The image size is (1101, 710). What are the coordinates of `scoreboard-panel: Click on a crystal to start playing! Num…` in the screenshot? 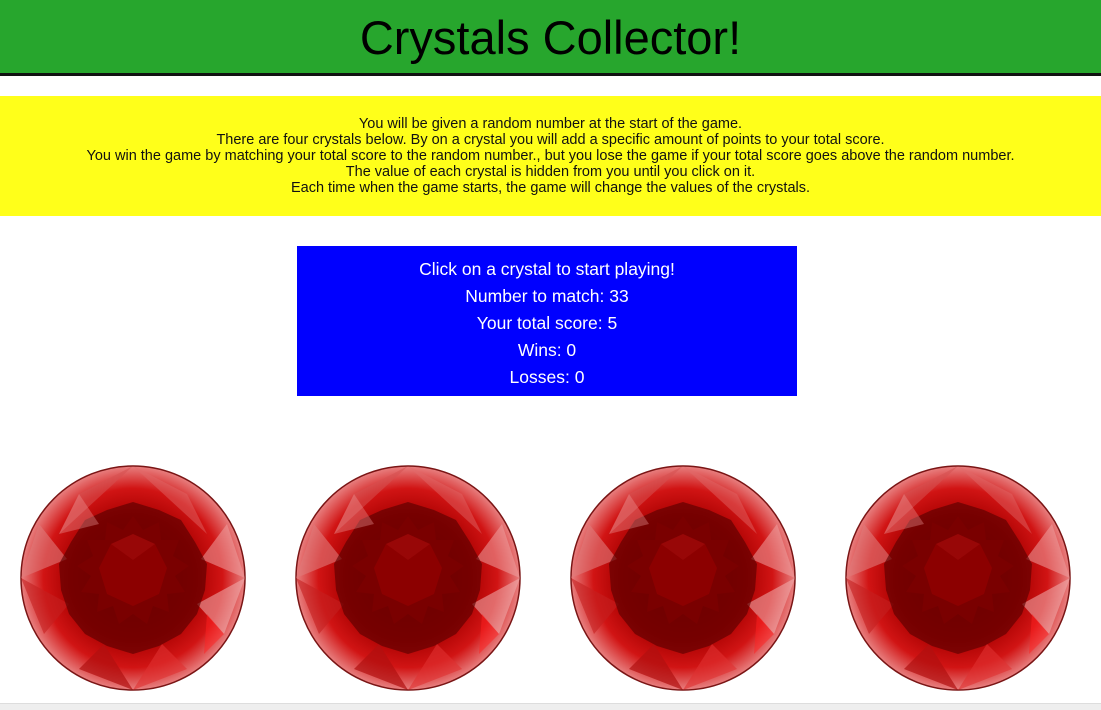 It's located at (547, 321).